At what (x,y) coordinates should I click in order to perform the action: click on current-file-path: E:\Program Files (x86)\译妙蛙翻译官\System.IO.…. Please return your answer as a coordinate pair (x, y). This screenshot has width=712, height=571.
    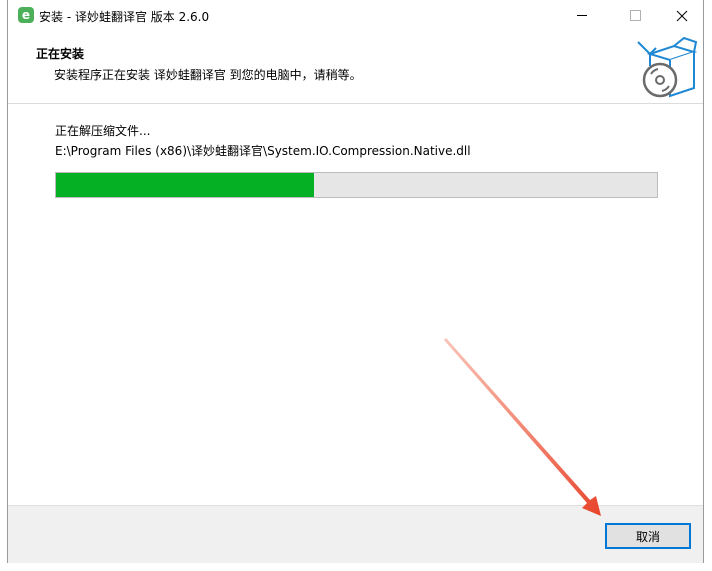
    Looking at the image, I should click on (263, 151).